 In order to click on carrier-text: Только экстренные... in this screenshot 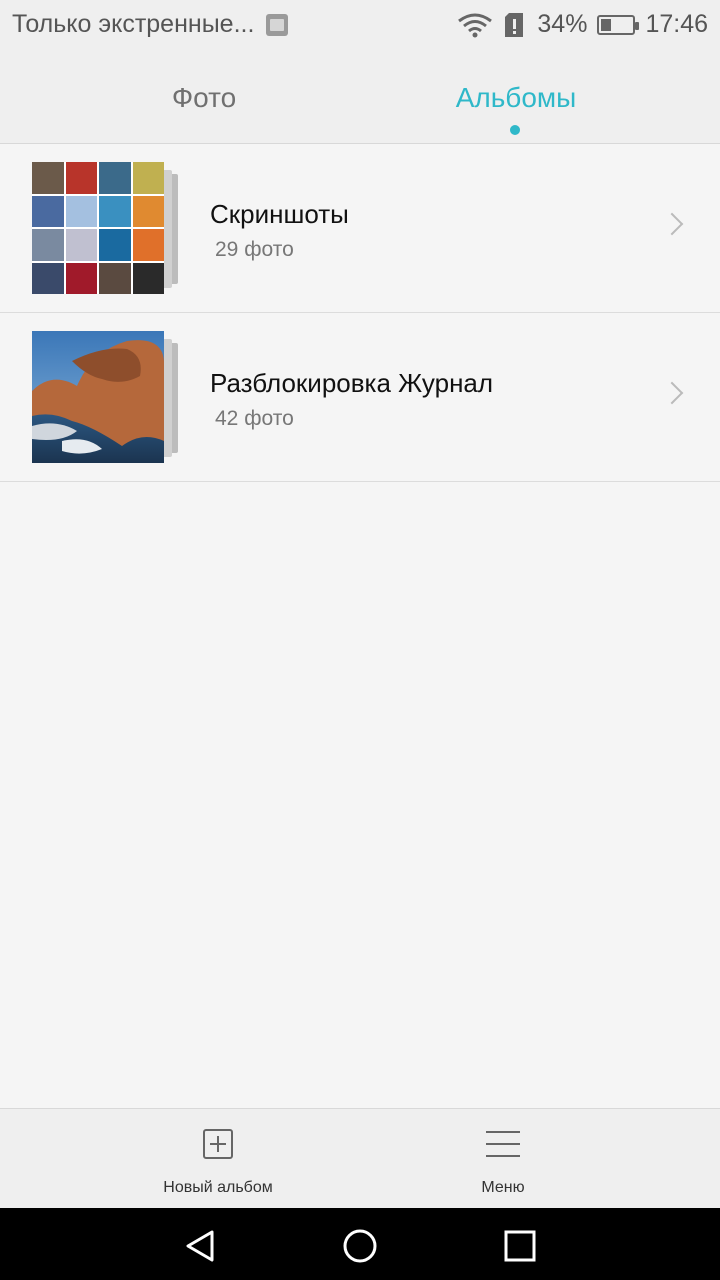, I will do `click(133, 24)`.